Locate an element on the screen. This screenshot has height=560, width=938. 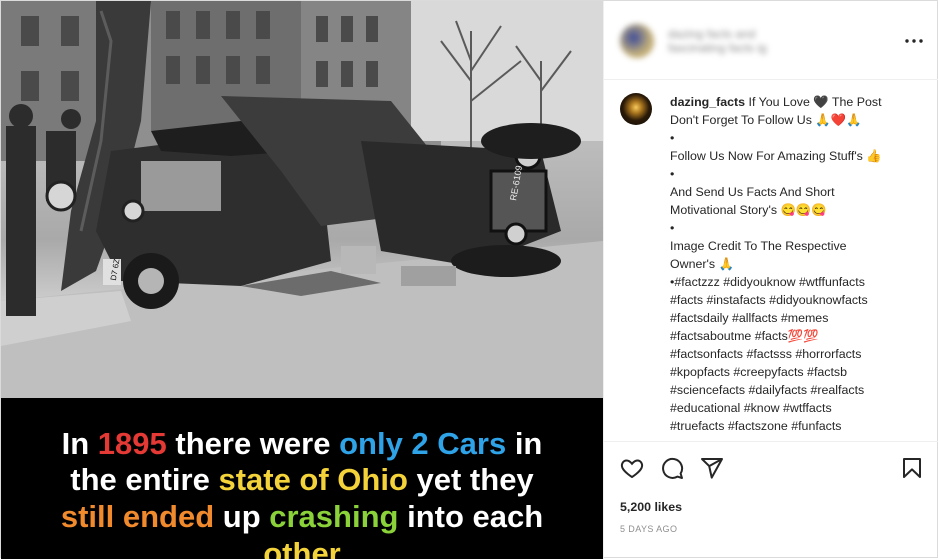
header-username: dazing facts and fascinating facts ig is located at coordinates (738, 41).